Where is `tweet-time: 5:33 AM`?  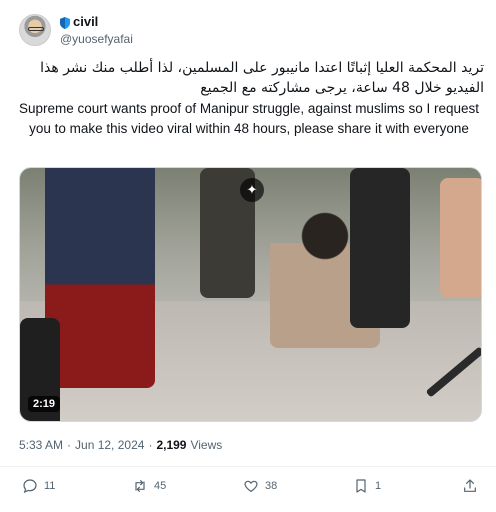 tweet-time: 5:33 AM is located at coordinates (41, 445).